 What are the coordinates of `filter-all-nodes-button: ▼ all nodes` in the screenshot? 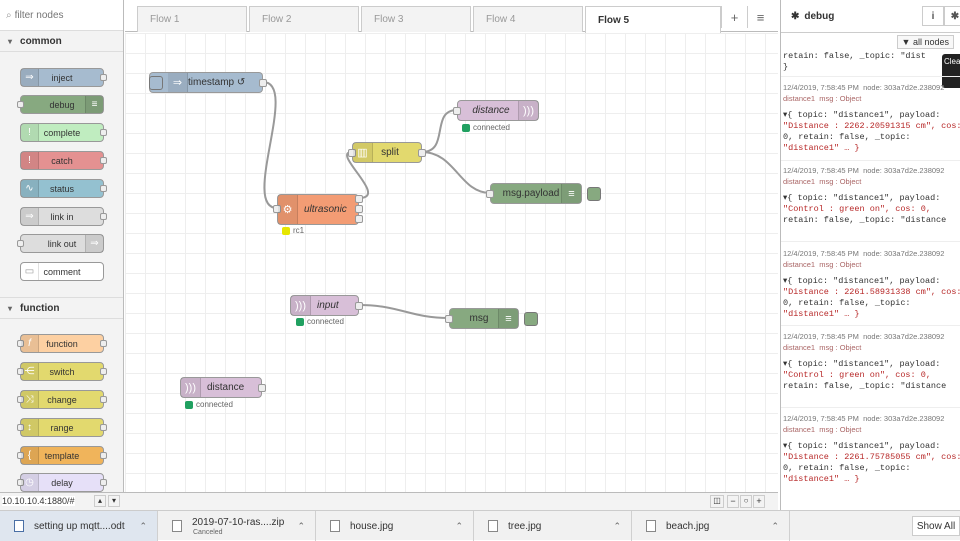 It's located at (925, 42).